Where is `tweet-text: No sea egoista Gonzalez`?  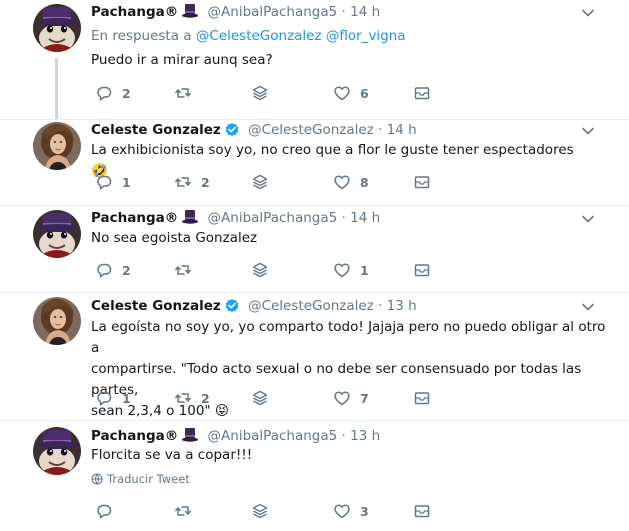 tweet-text: No sea egoista Gonzalez is located at coordinates (174, 238).